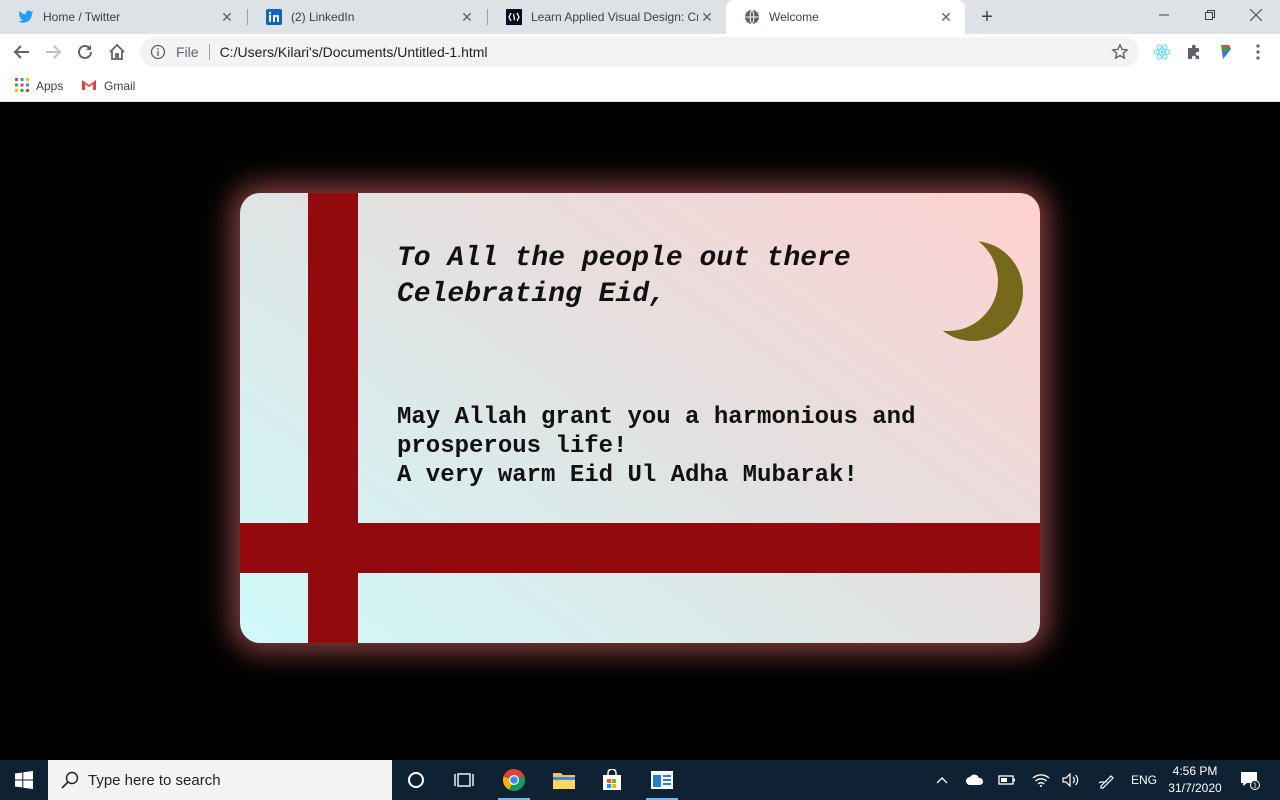  What do you see at coordinates (1071, 780) in the screenshot?
I see `volume-icon` at bounding box center [1071, 780].